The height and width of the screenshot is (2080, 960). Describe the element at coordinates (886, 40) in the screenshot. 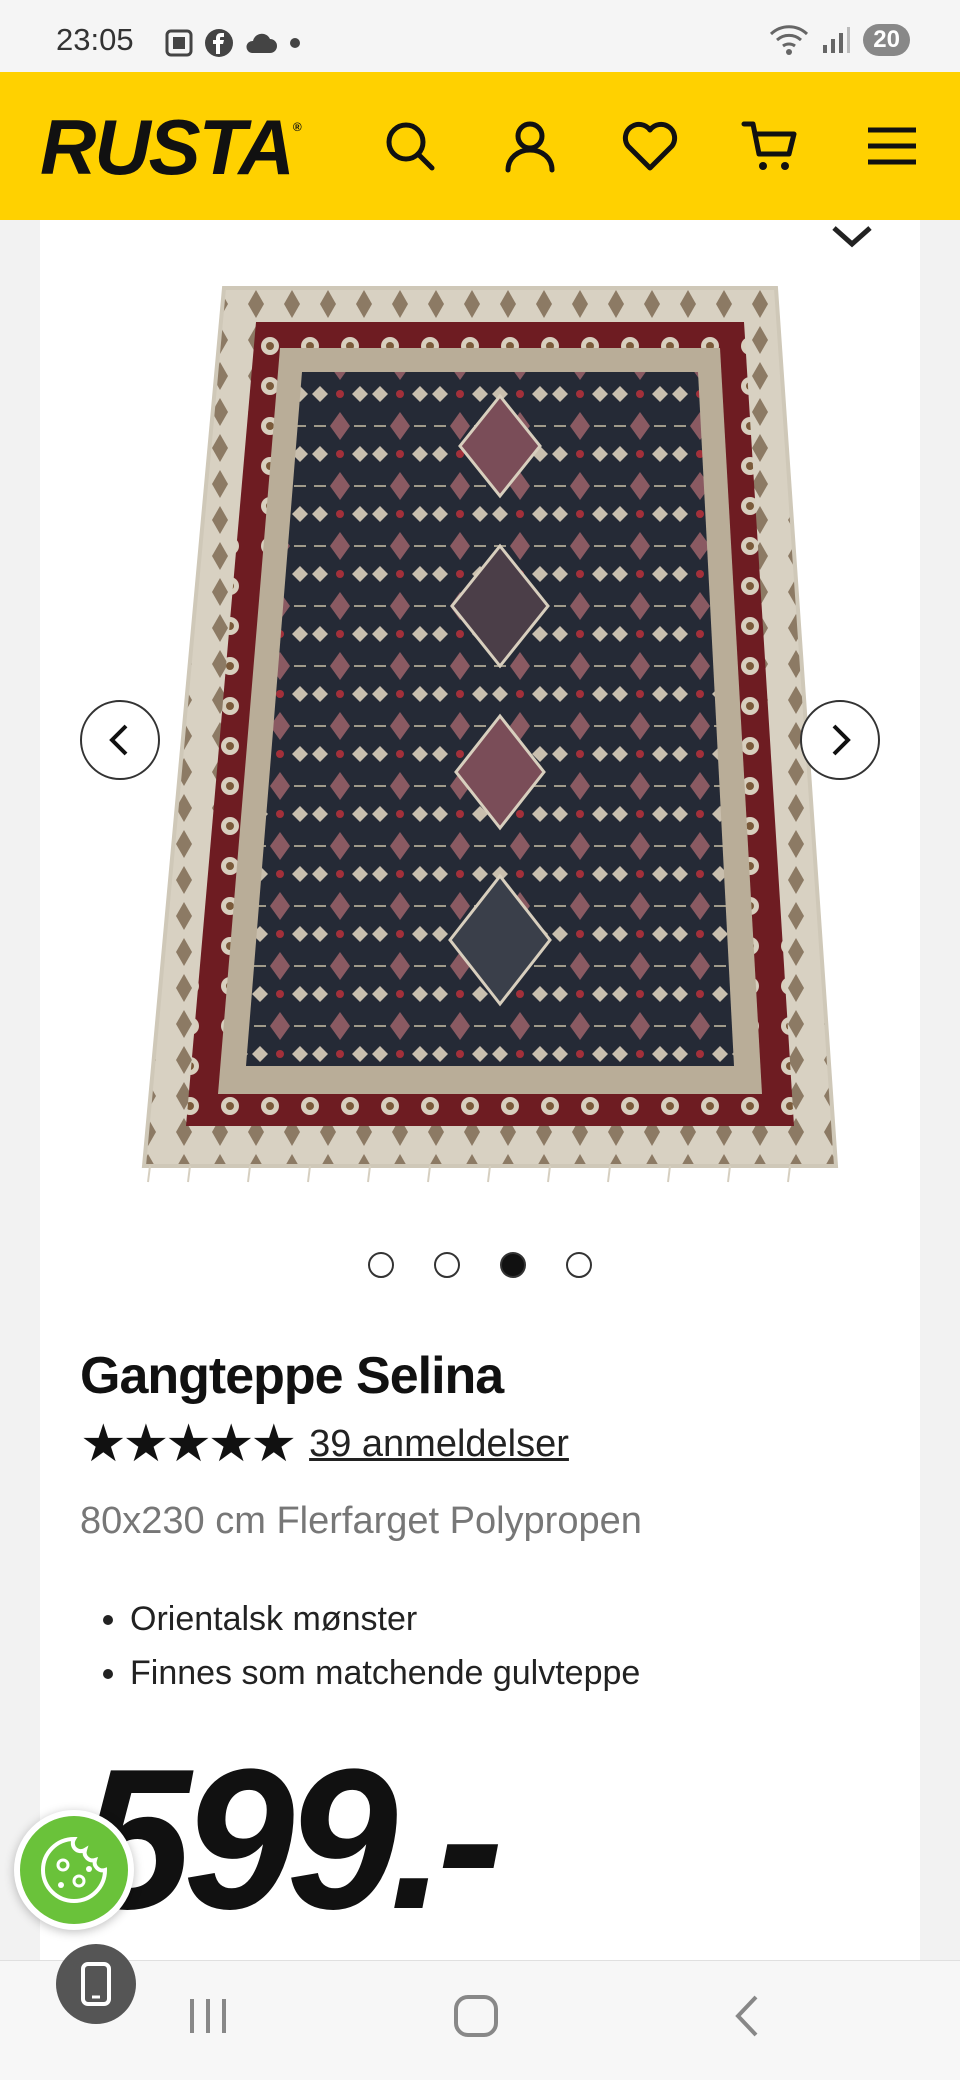

I see `battery-level: 20` at that location.